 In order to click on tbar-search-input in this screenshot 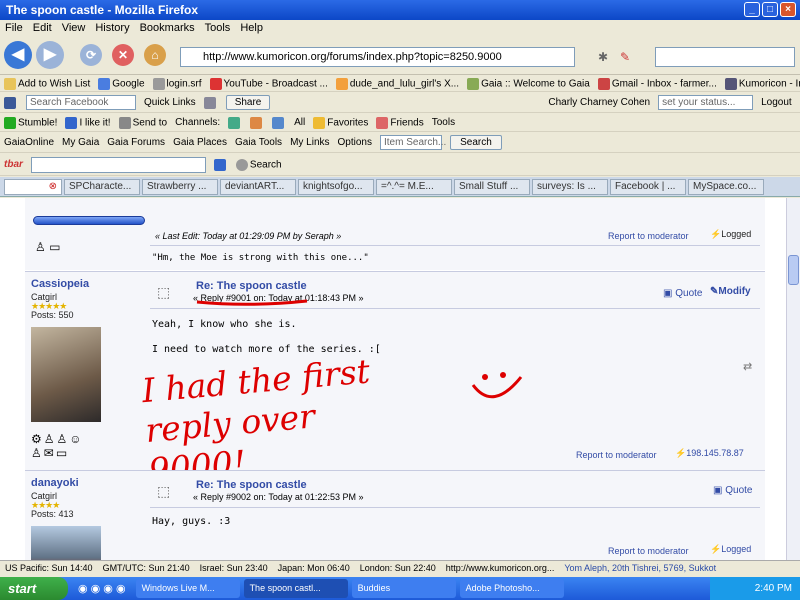, I will do `click(118, 164)`.